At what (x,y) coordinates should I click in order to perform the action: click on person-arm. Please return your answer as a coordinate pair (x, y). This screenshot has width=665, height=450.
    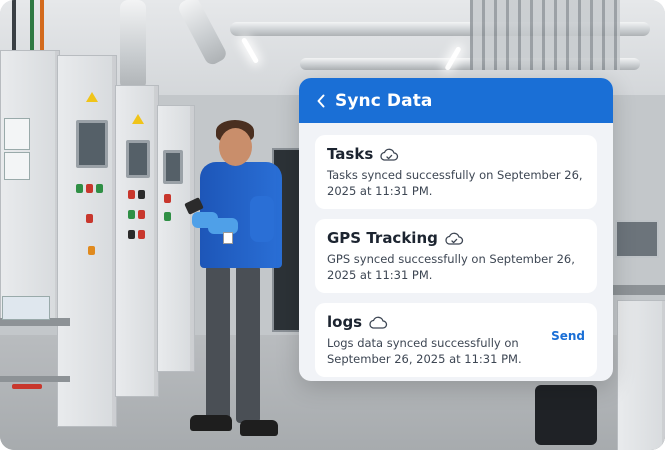
    Looking at the image, I should click on (262, 219).